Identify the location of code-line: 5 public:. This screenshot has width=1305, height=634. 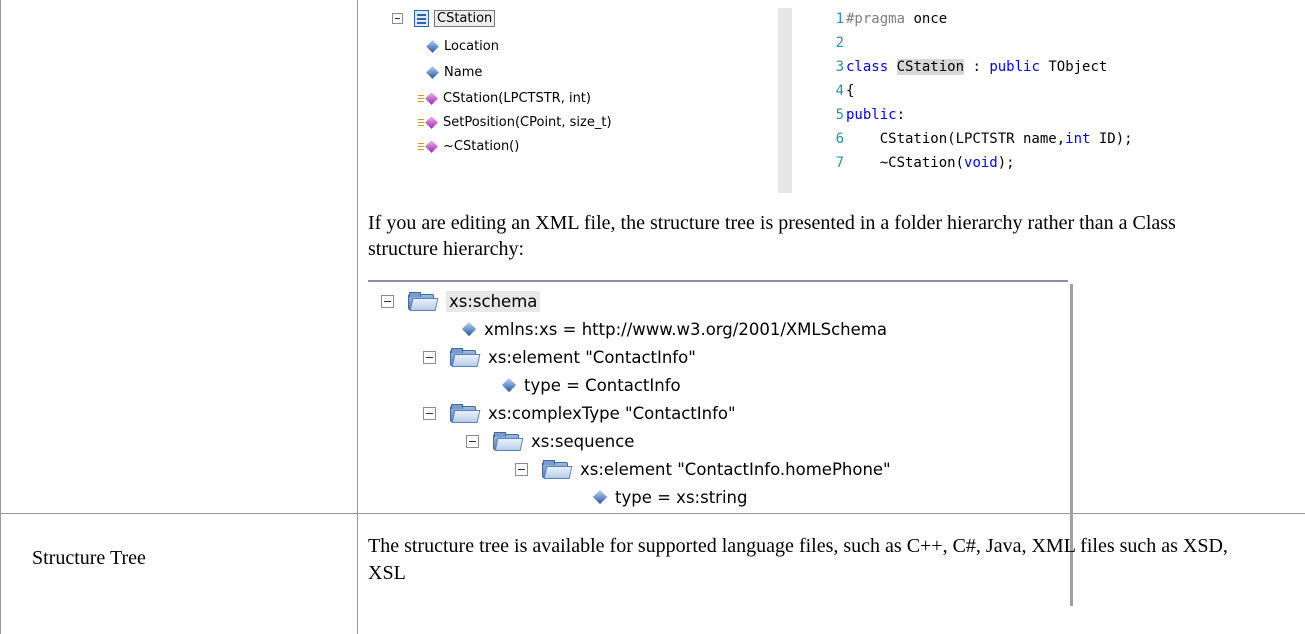
(855, 115).